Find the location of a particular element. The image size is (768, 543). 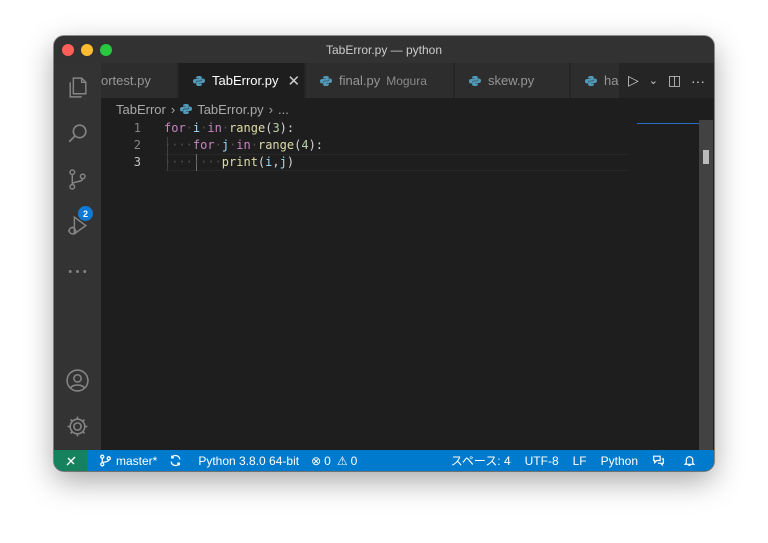

eol-label: LF is located at coordinates (579, 460).